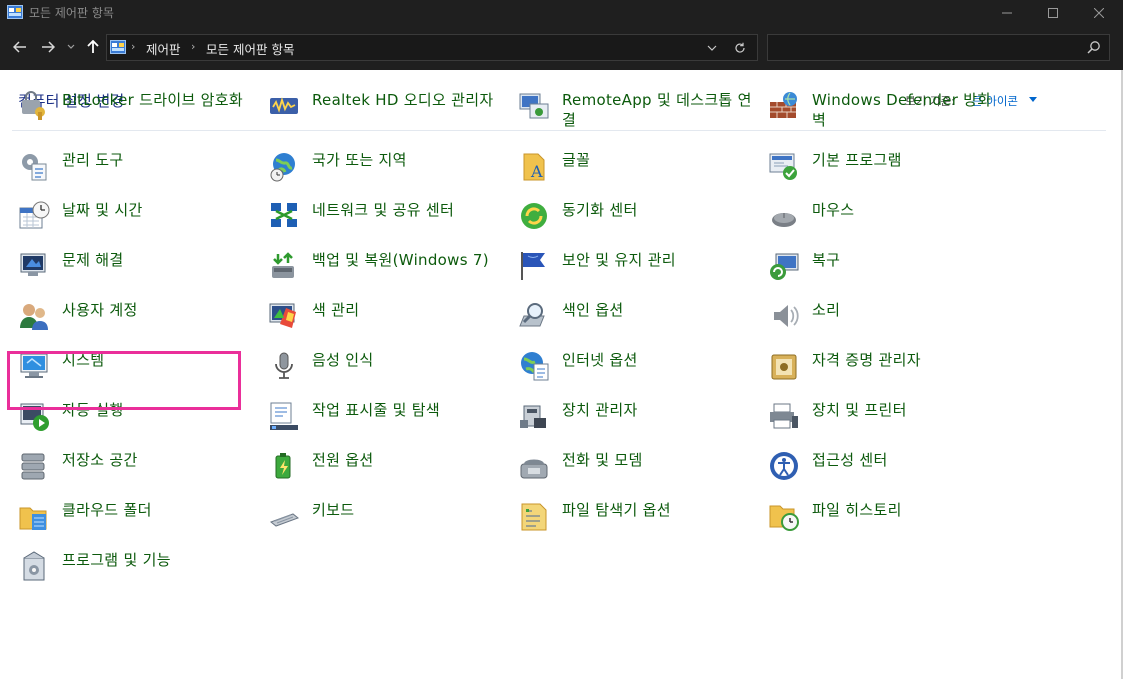  I want to click on network-icon, so click(284, 215).